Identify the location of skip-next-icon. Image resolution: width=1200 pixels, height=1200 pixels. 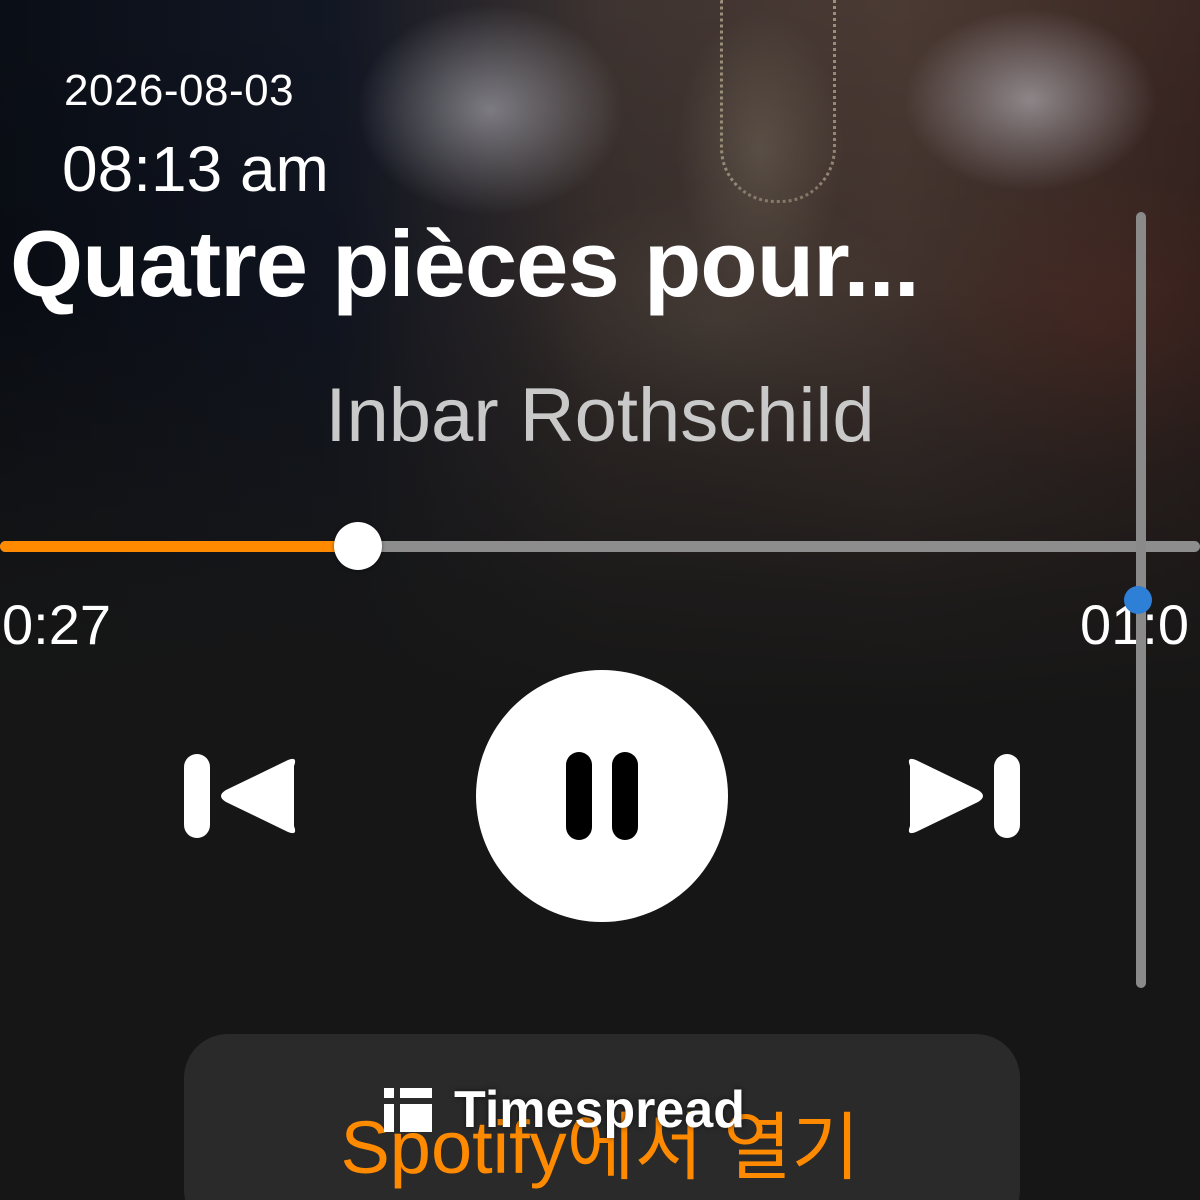
(964, 796).